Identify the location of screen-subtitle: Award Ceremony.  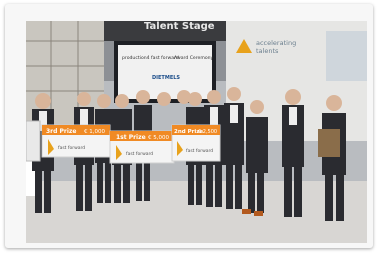
(194, 58).